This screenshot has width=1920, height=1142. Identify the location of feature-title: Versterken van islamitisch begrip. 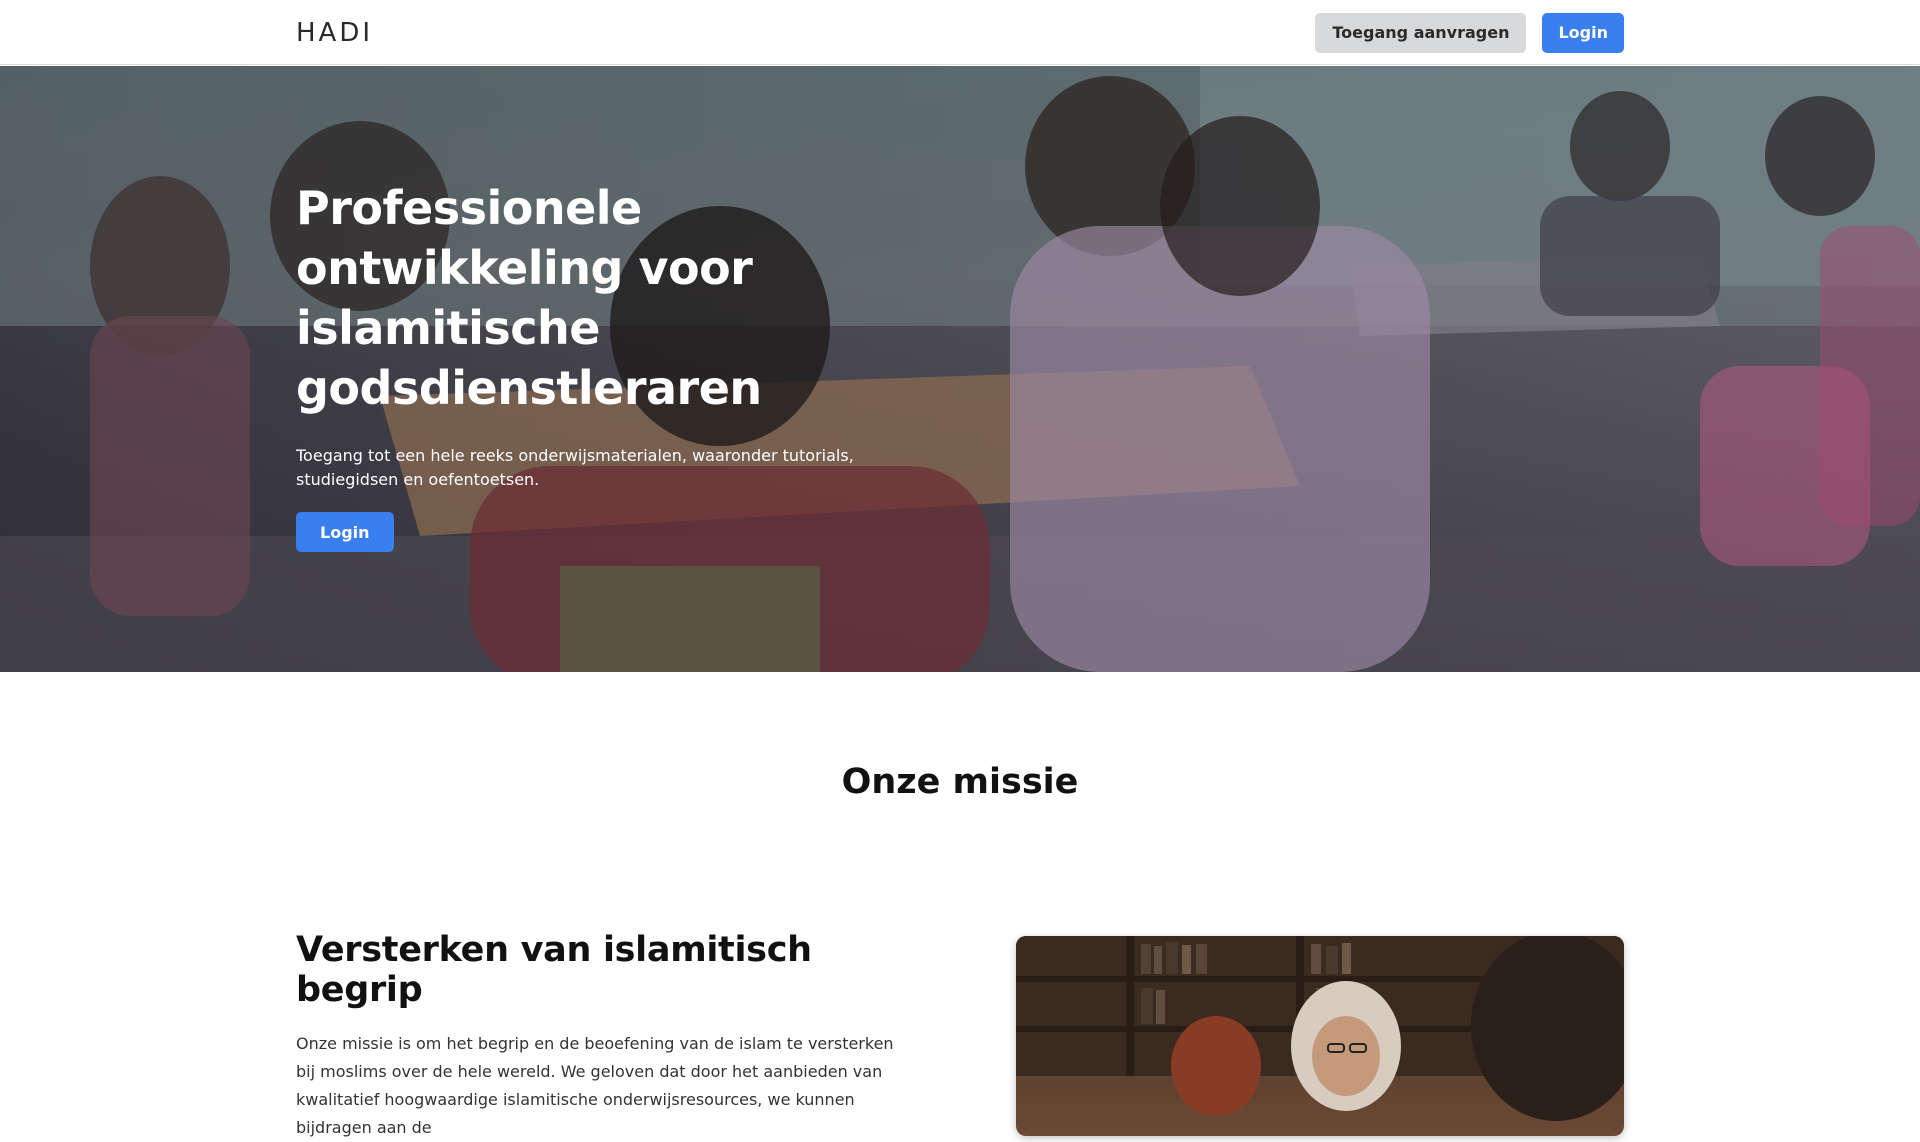
(554, 970).